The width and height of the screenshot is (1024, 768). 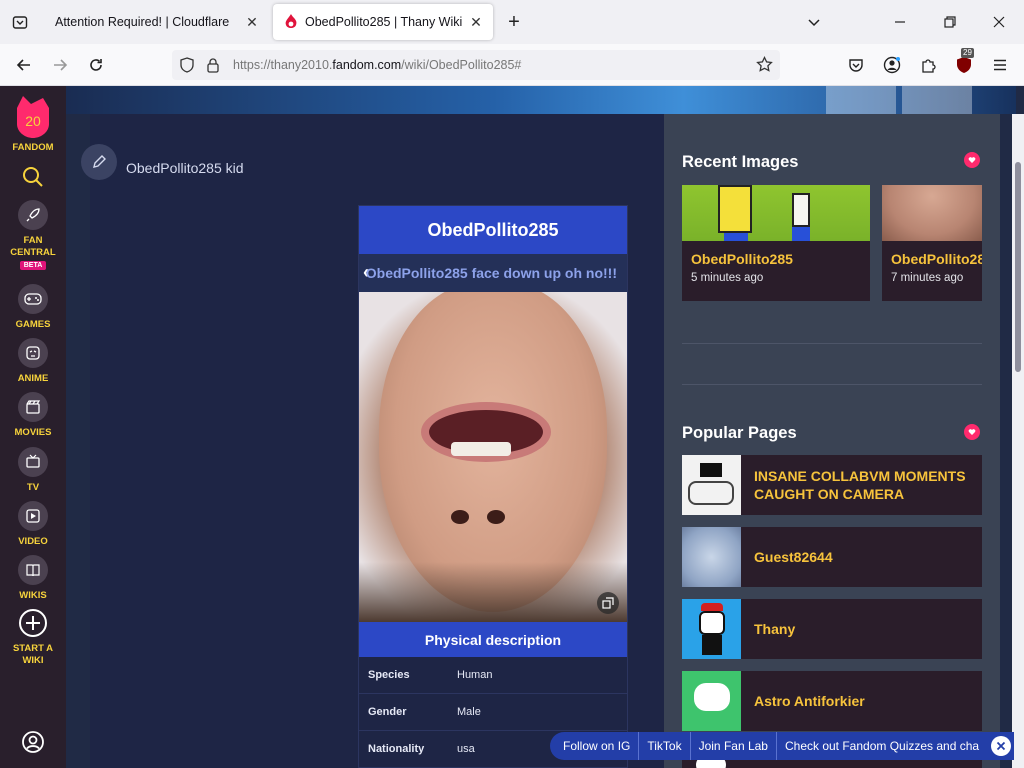 I want to click on infobox-row-key: Species, so click(x=389, y=675).